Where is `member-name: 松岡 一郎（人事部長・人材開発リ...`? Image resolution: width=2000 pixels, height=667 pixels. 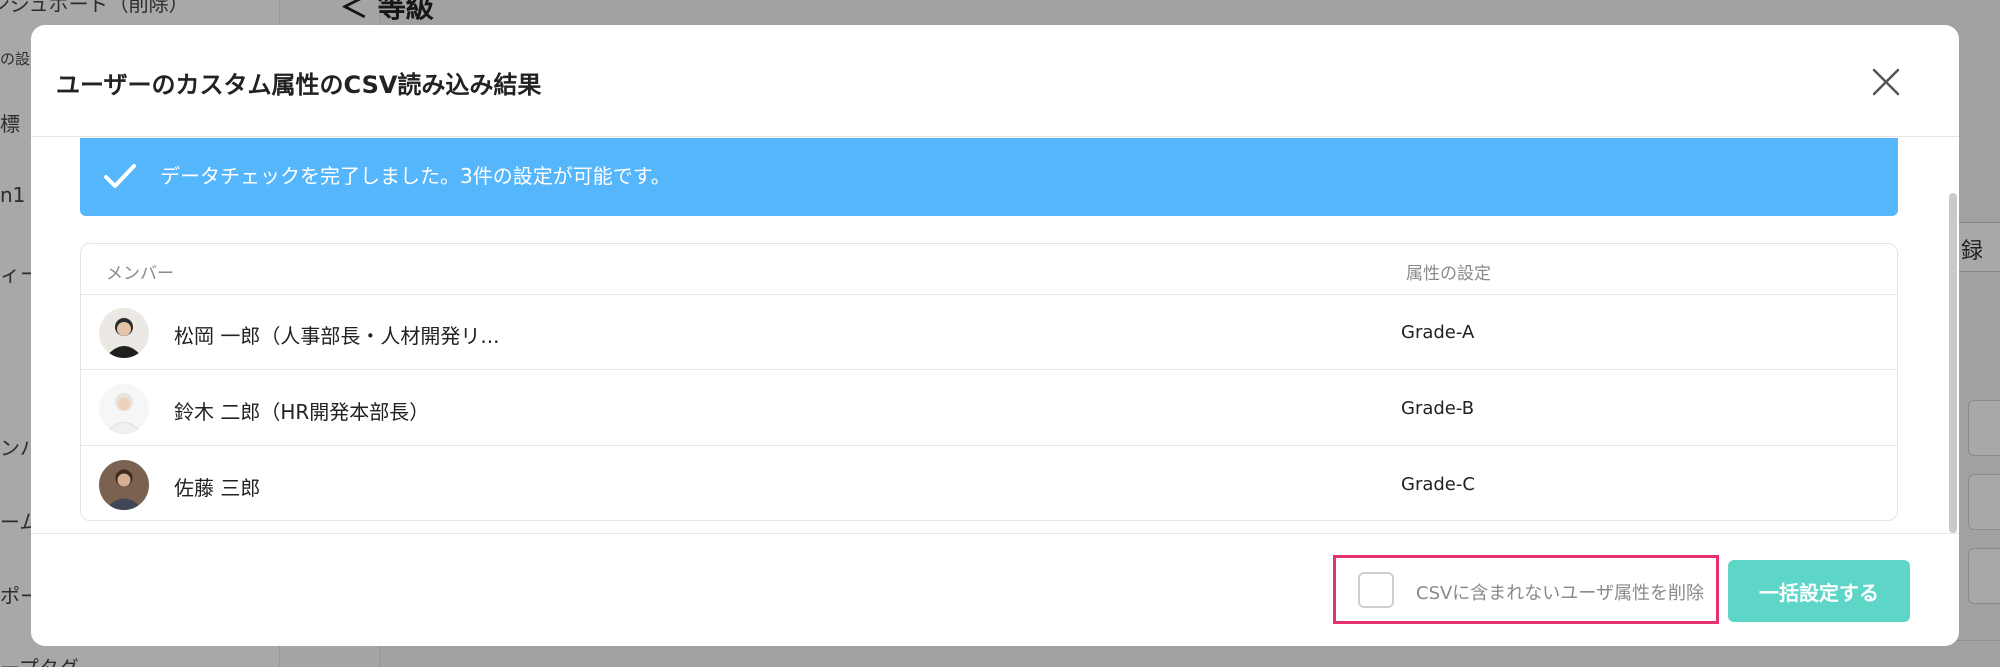 member-name: 松岡 一郎（人事部長・人材開発リ... is located at coordinates (337, 336).